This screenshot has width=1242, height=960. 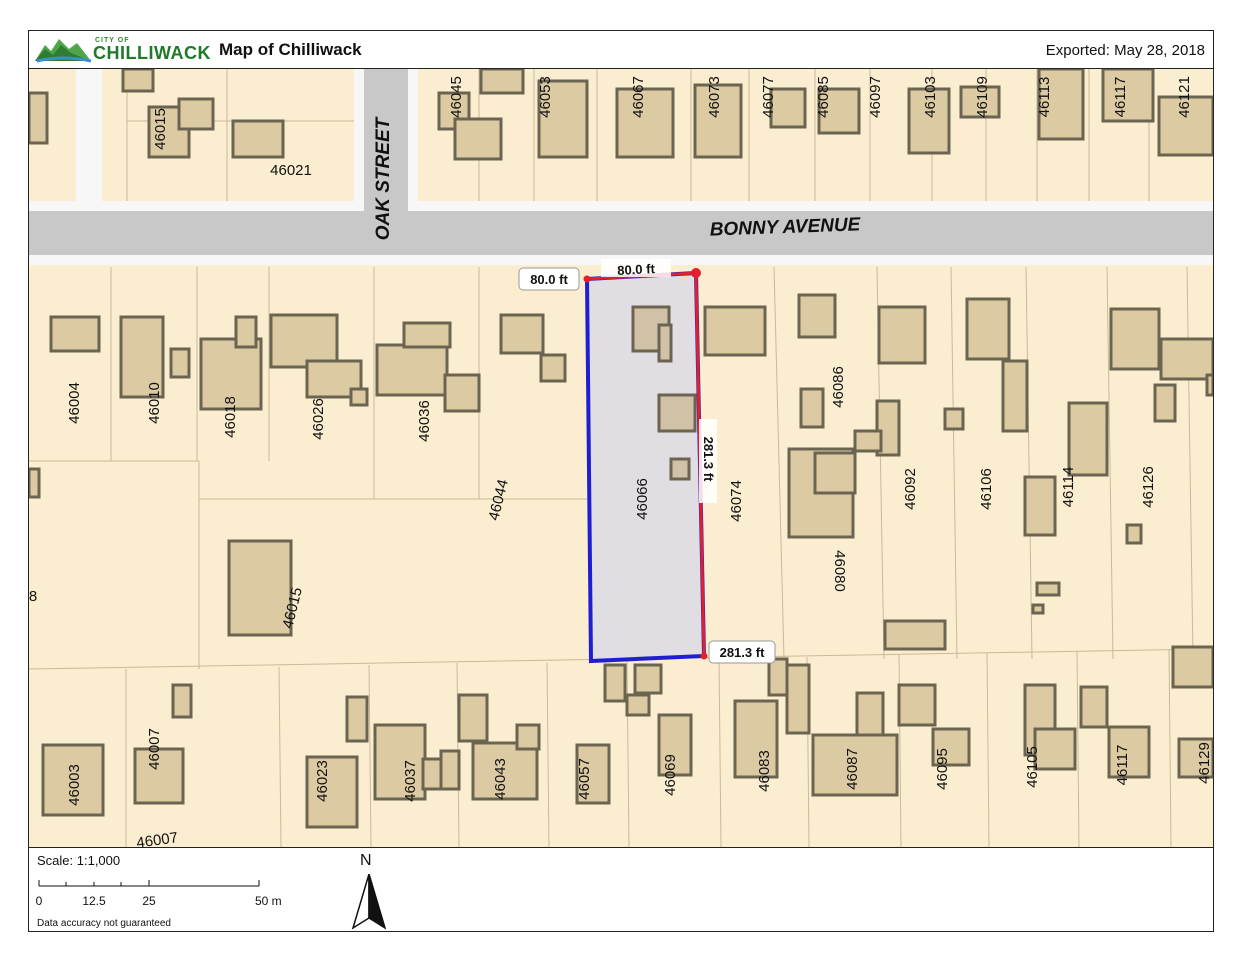 What do you see at coordinates (322, 781) in the screenshot?
I see `address-label: 46023` at bounding box center [322, 781].